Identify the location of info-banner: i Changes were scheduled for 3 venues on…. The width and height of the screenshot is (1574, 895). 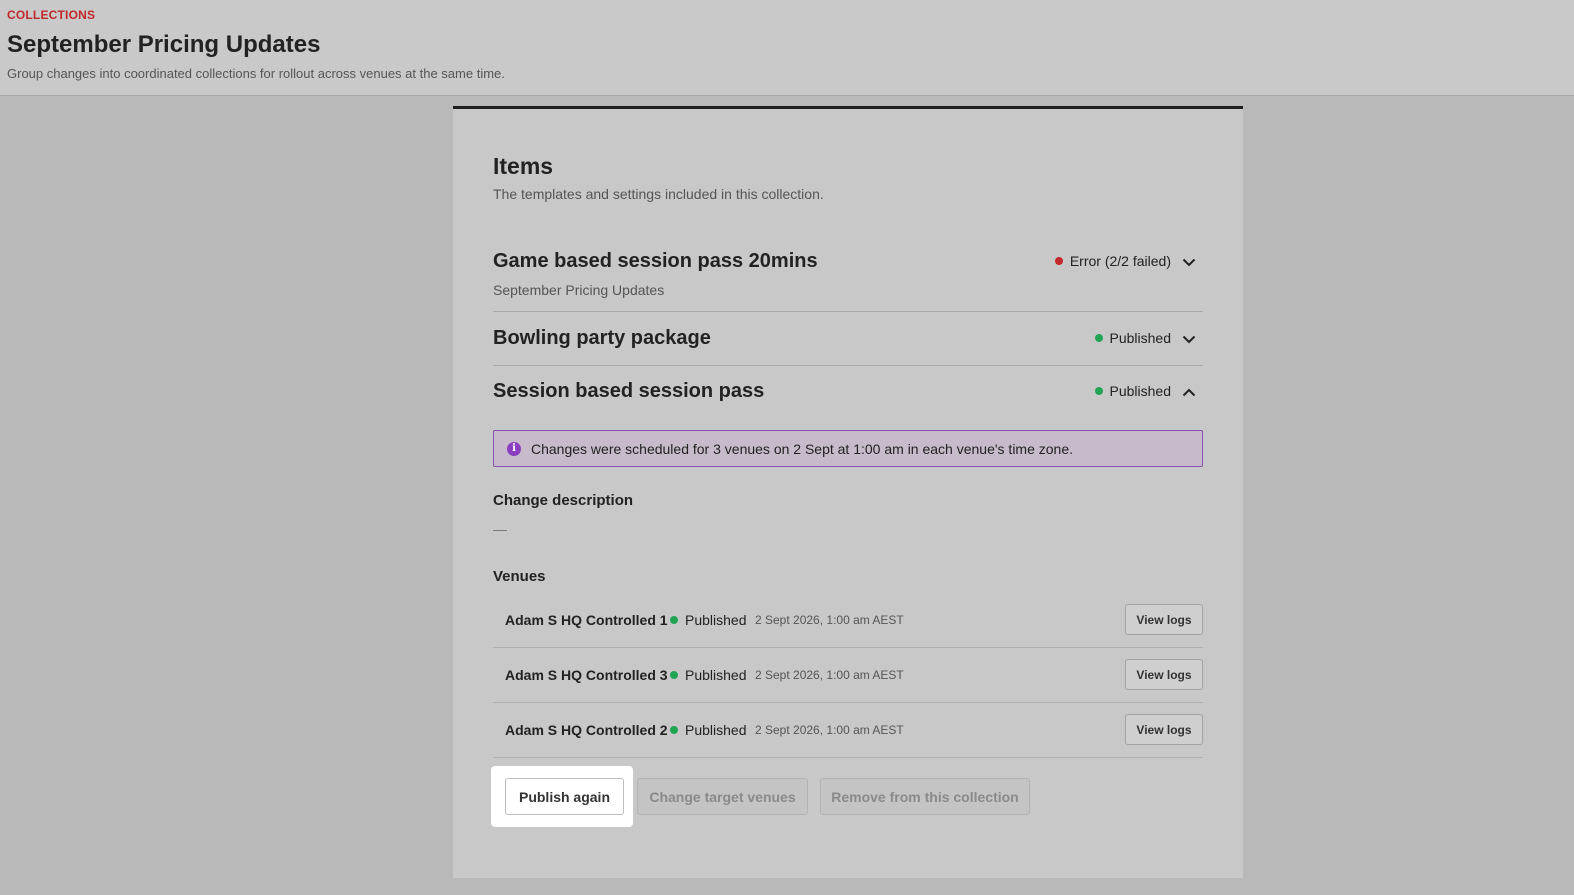
(848, 448).